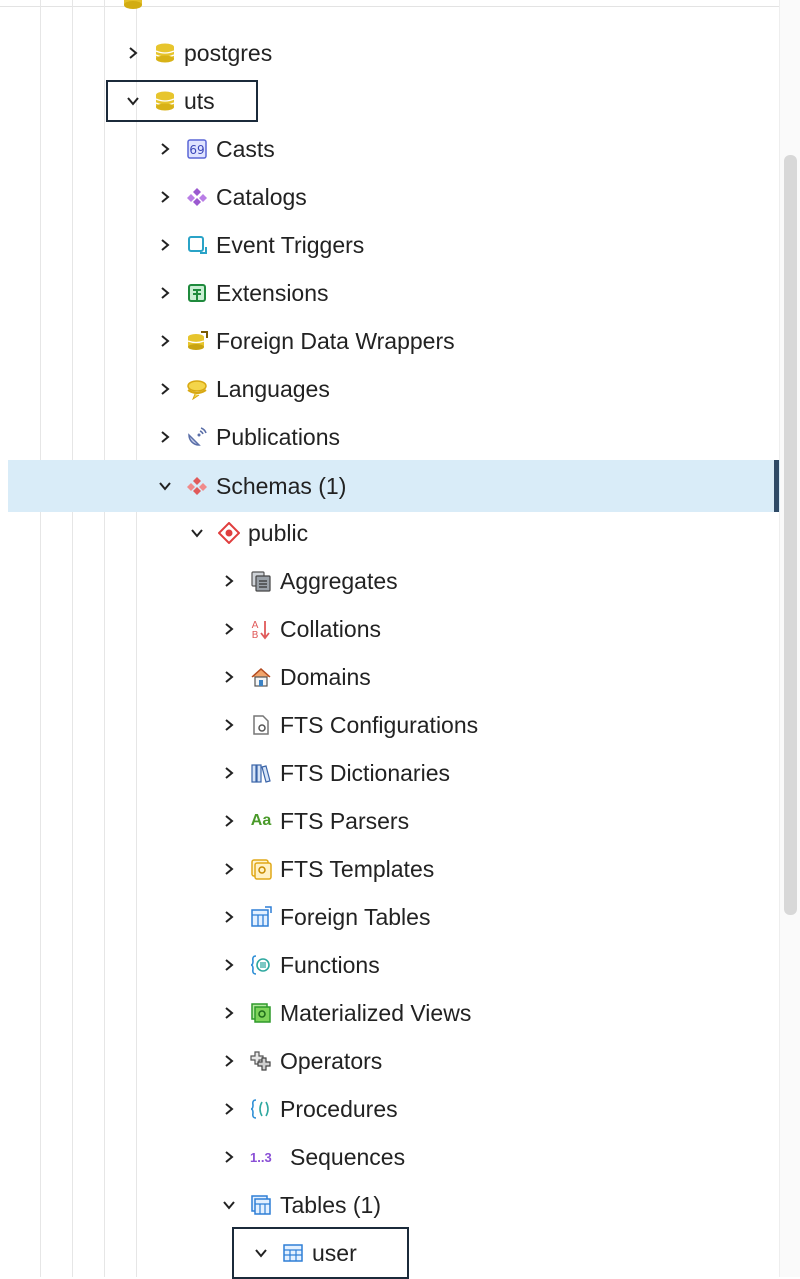 The height and width of the screenshot is (1279, 800). I want to click on tree-item-publications: Publications, so click(246, 437).